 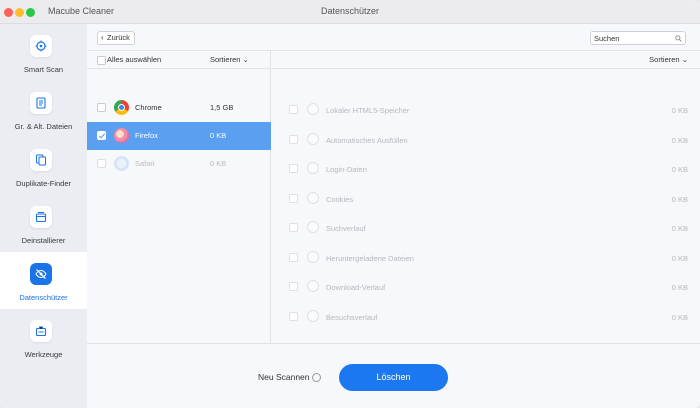 What do you see at coordinates (284, 377) in the screenshot?
I see `rescan-button: Neu Scannen` at bounding box center [284, 377].